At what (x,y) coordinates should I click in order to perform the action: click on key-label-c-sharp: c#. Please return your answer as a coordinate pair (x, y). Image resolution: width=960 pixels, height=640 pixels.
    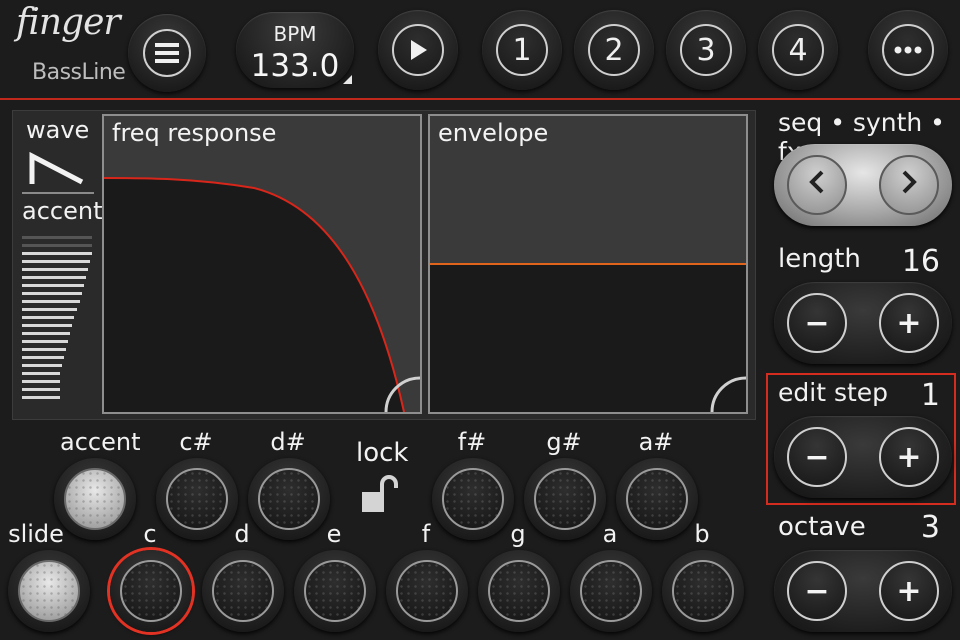
    Looking at the image, I should click on (196, 442).